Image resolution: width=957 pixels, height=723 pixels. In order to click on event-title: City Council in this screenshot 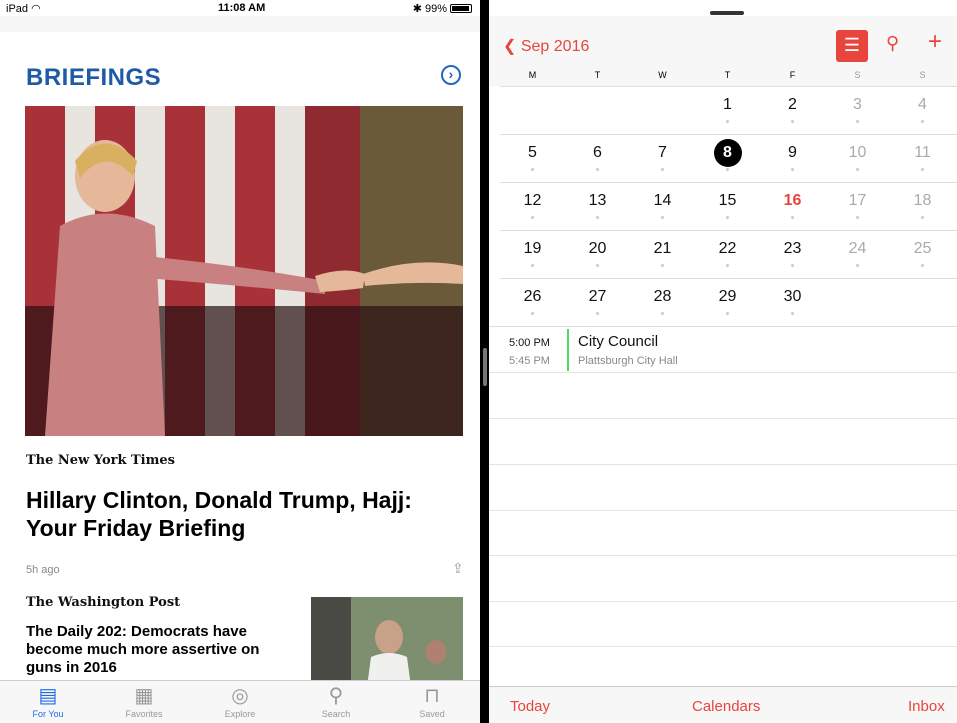, I will do `click(618, 341)`.